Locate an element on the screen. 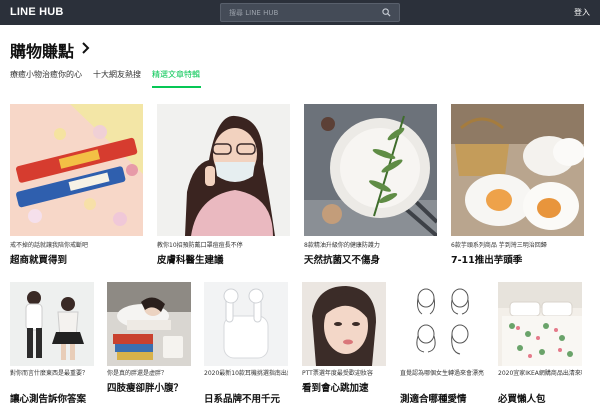 The width and height of the screenshot is (600, 416). login-link: 登入 is located at coordinates (582, 12).